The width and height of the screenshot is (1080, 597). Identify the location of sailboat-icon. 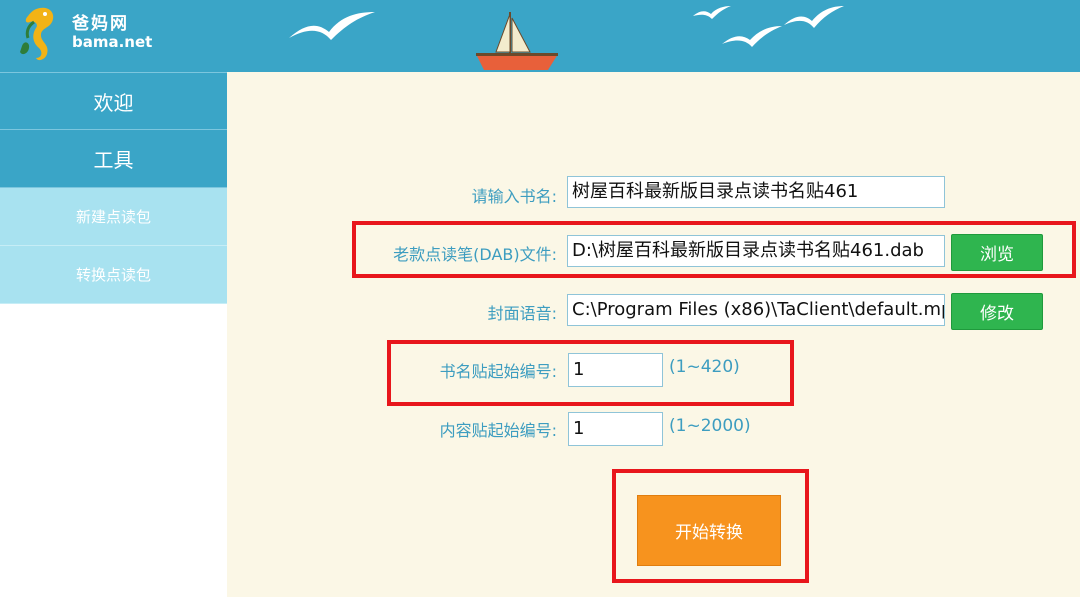
(517, 41).